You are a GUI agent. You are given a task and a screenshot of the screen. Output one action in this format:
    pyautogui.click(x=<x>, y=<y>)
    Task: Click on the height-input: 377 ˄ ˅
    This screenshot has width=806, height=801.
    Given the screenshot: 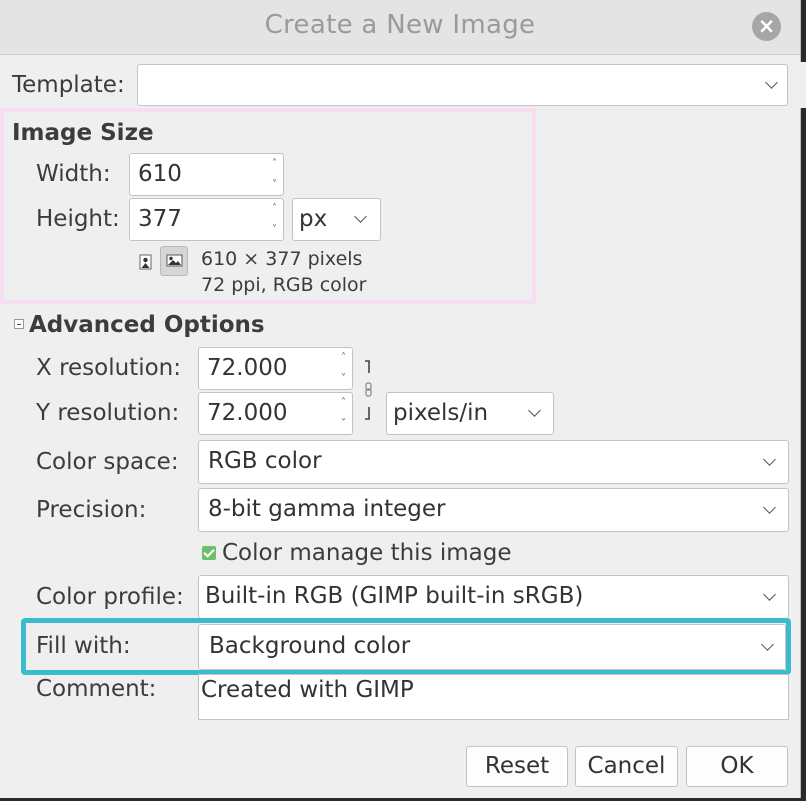 What is the action you would take?
    pyautogui.click(x=206, y=219)
    